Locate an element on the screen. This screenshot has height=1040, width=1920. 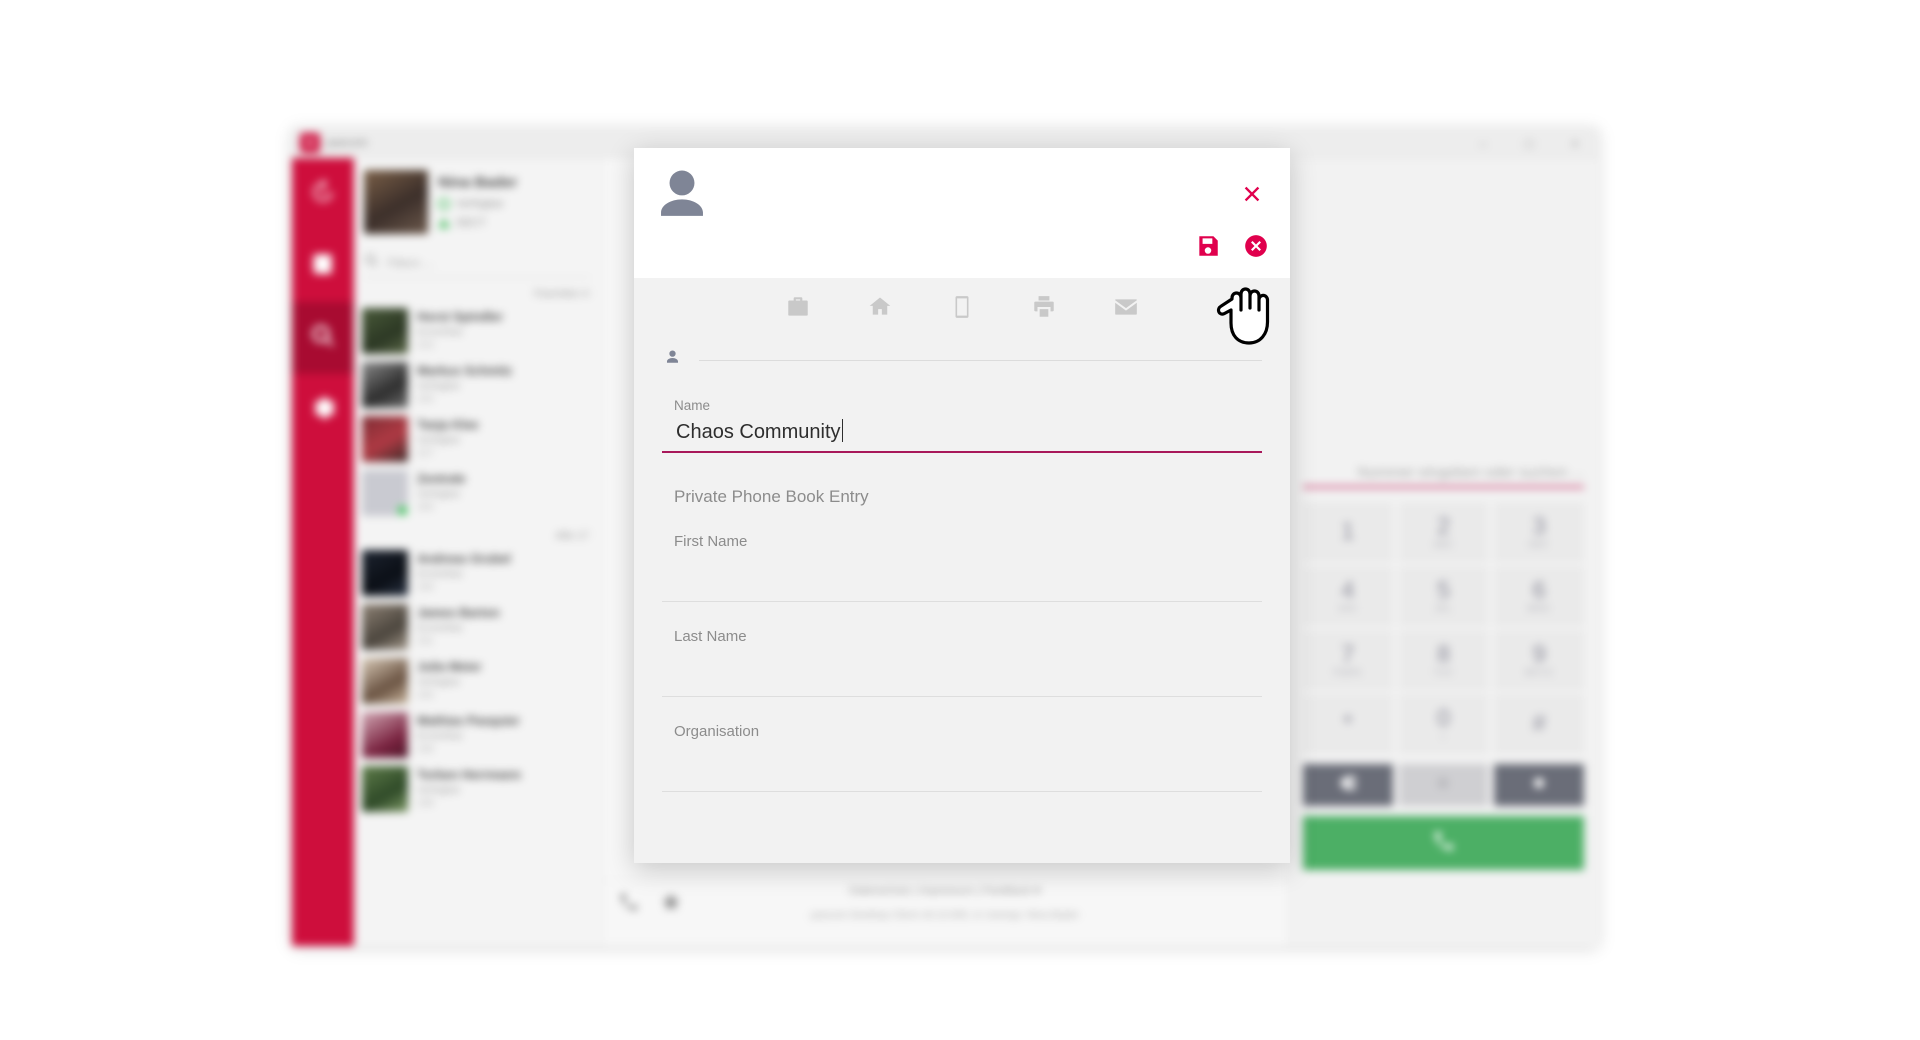
close-button: × is located at coordinates (1575, 143).